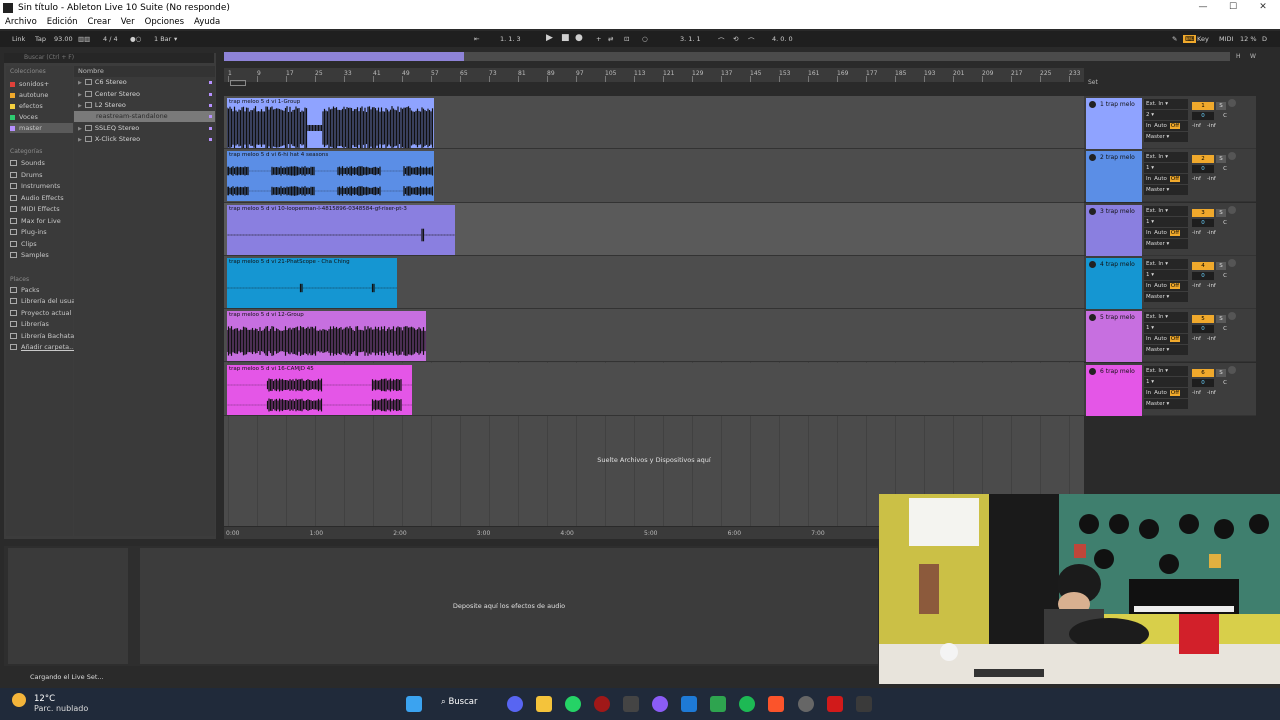 The height and width of the screenshot is (720, 1280). What do you see at coordinates (864, 704) in the screenshot?
I see `ableton-live-icon` at bounding box center [864, 704].